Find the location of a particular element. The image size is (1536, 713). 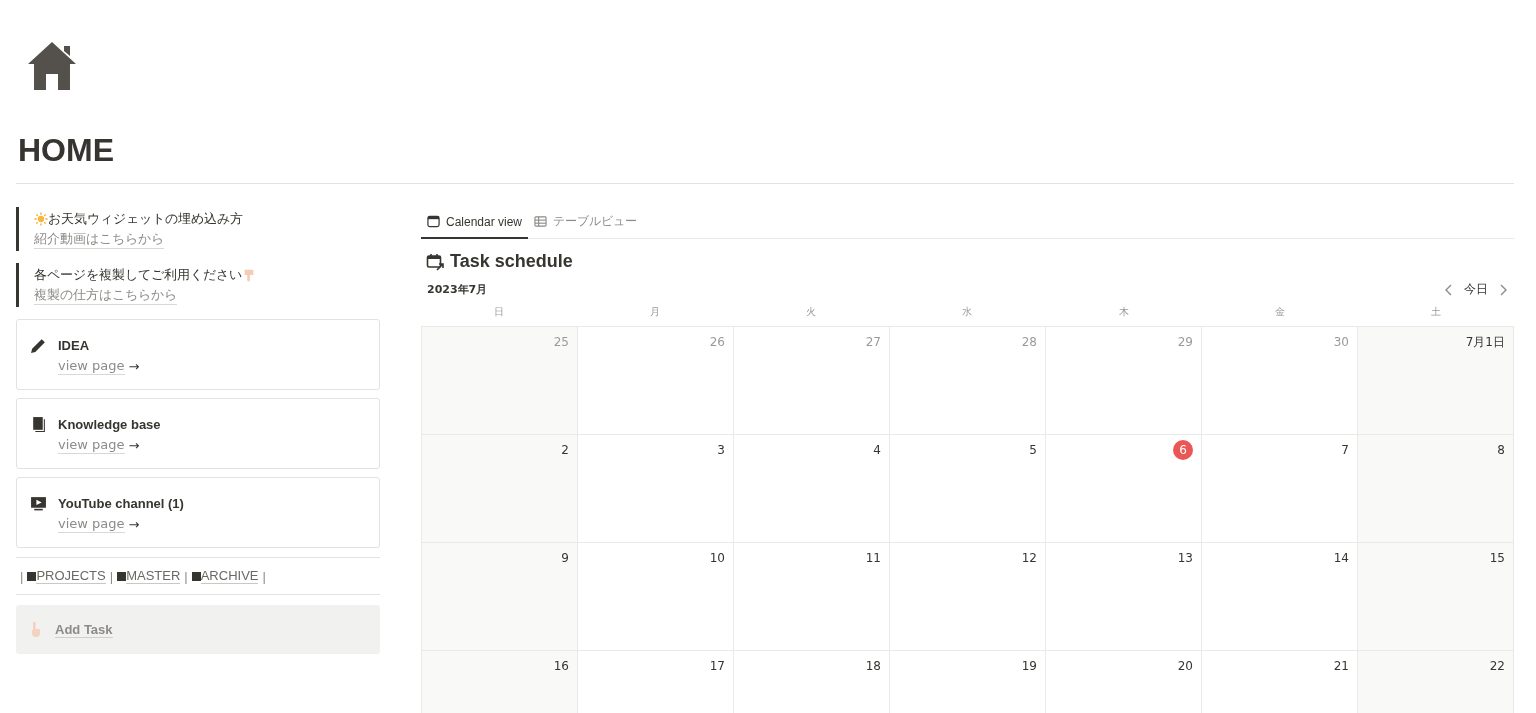

day-cell: 10 is located at coordinates (656, 597).